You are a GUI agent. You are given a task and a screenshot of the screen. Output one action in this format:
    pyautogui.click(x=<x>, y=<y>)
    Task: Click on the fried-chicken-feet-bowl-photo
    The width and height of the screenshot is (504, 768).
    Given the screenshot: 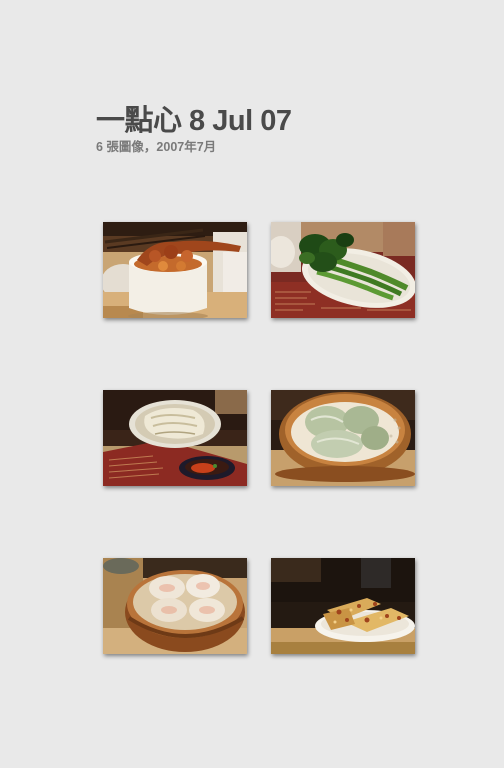 What is the action you would take?
    pyautogui.click(x=175, y=270)
    